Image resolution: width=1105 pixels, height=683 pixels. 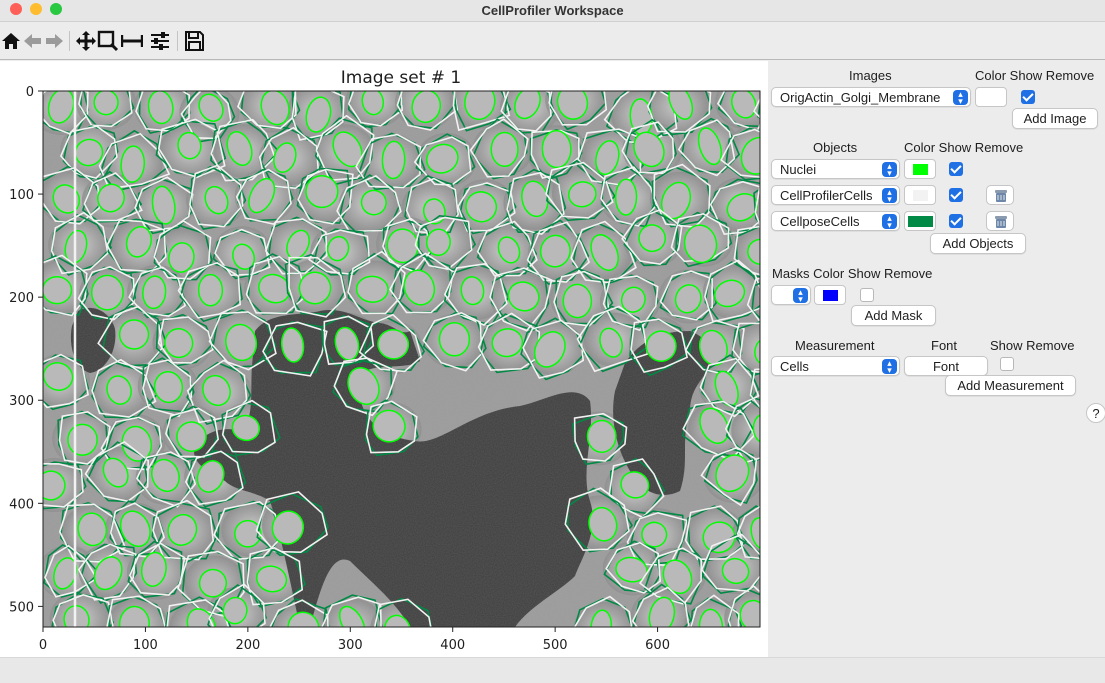 What do you see at coordinates (835, 169) in the screenshot?
I see `object-select-nuclei: Nuclei ▴ ▾` at bounding box center [835, 169].